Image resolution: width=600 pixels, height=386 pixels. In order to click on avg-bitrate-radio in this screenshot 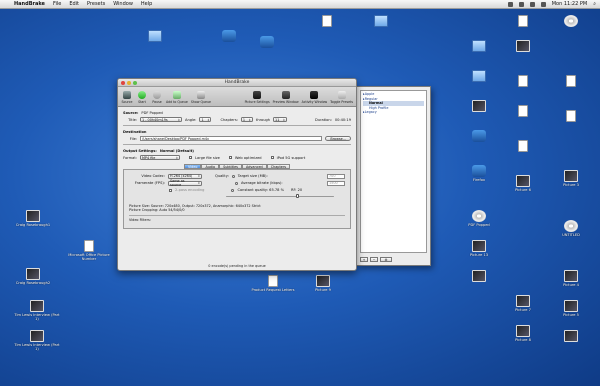, I will do `click(236, 183)`.